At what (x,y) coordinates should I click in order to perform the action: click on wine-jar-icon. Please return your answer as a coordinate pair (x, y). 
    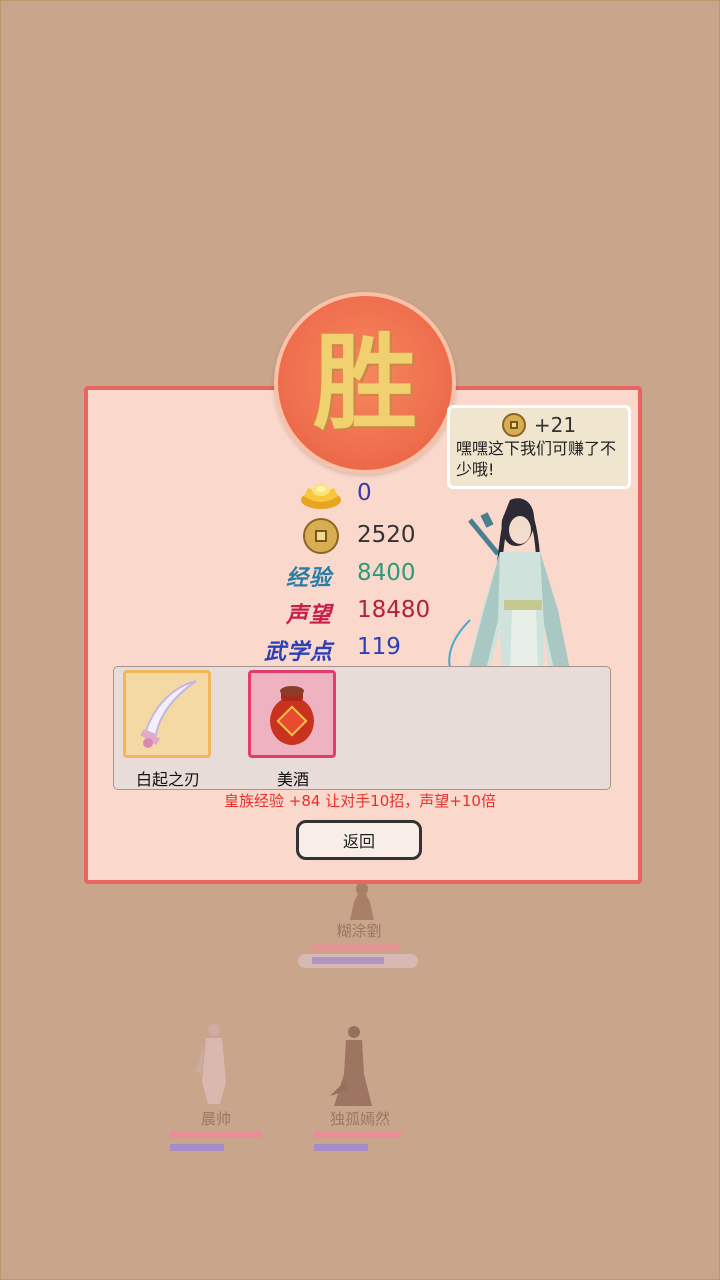
    Looking at the image, I should click on (292, 715).